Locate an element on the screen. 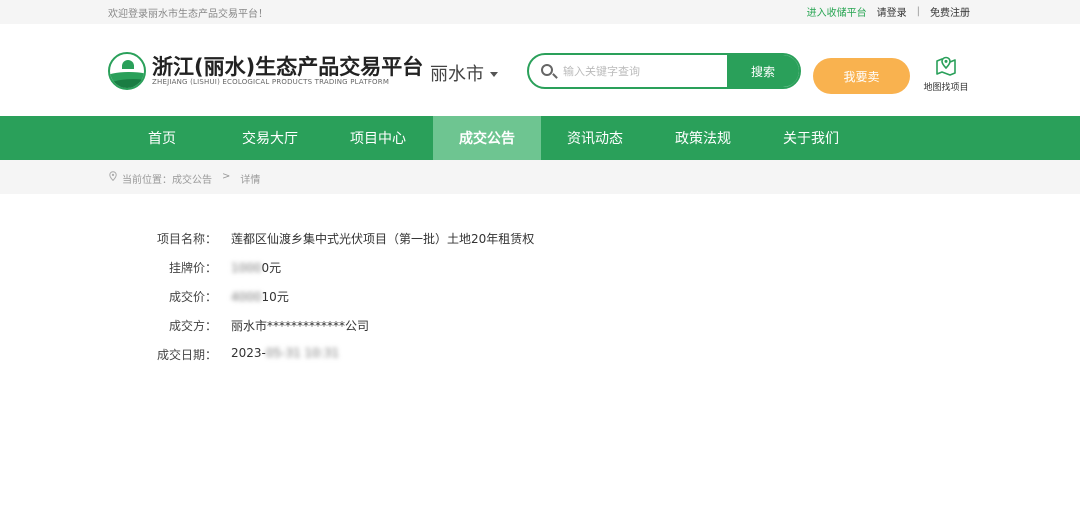  location-pin-icon is located at coordinates (113, 176).